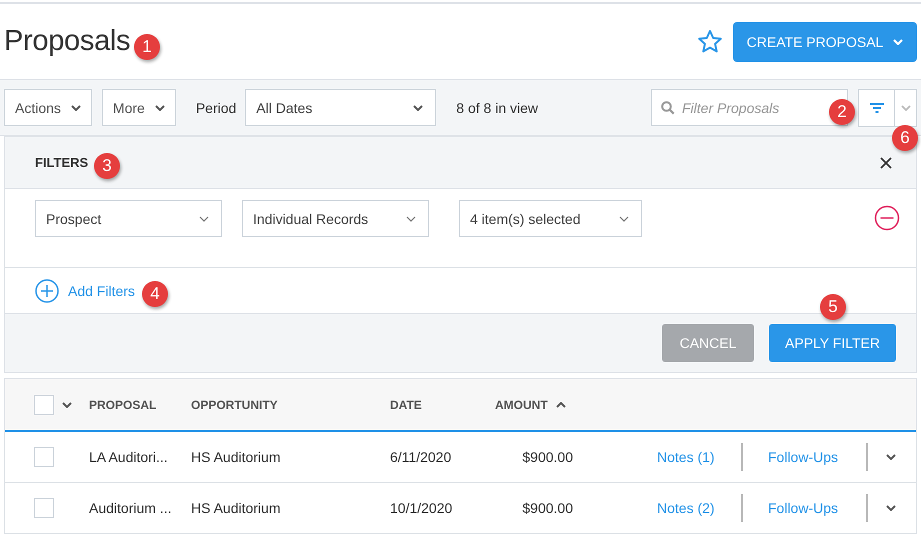 This screenshot has height=536, width=921. I want to click on filter-button, so click(876, 107).